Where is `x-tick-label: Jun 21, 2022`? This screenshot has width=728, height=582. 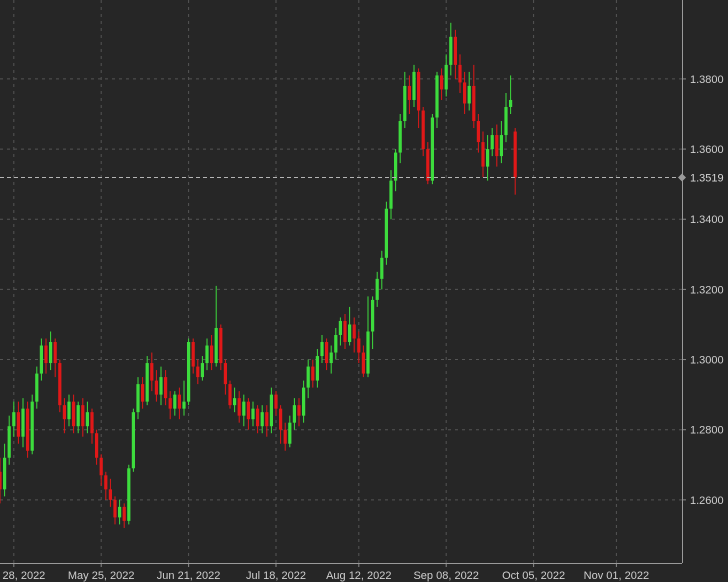
x-tick-label: Jun 21, 2022 is located at coordinates (189, 576).